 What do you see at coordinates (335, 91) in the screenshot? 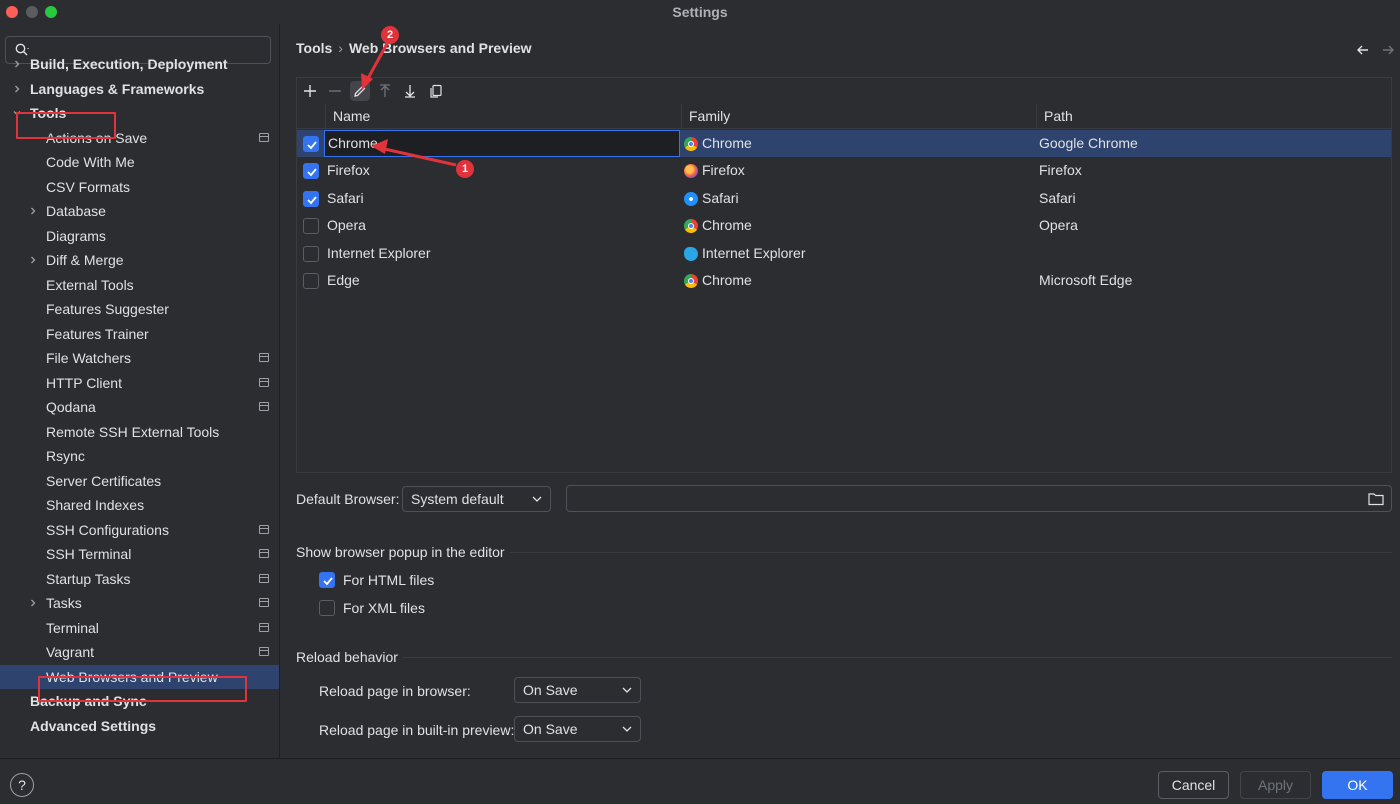
I see `remove-button` at bounding box center [335, 91].